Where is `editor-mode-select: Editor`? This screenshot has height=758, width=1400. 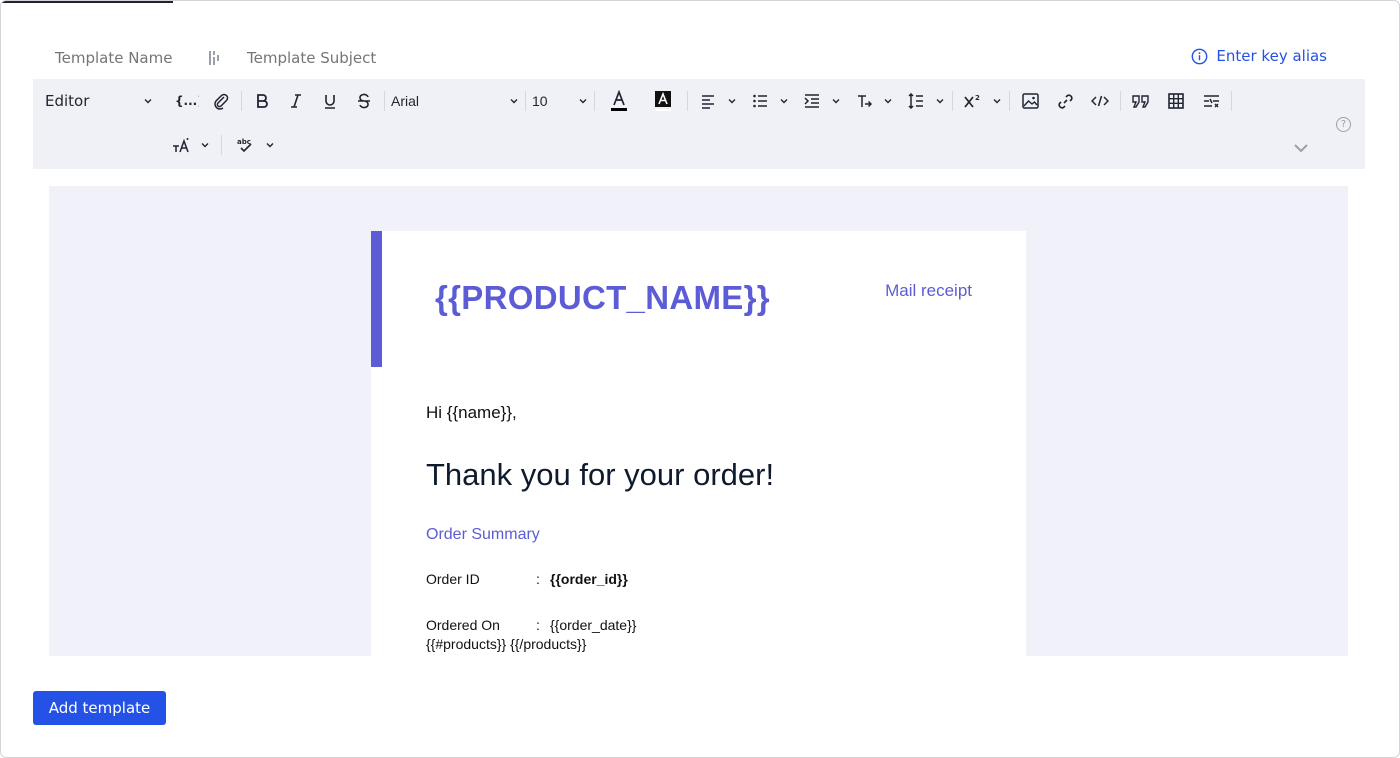 editor-mode-select: Editor is located at coordinates (99, 101).